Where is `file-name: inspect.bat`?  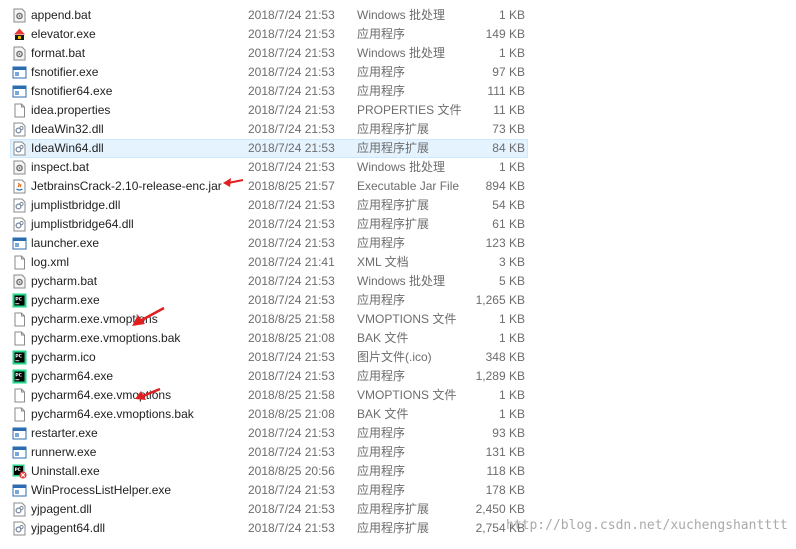 file-name: inspect.bat is located at coordinates (60, 167).